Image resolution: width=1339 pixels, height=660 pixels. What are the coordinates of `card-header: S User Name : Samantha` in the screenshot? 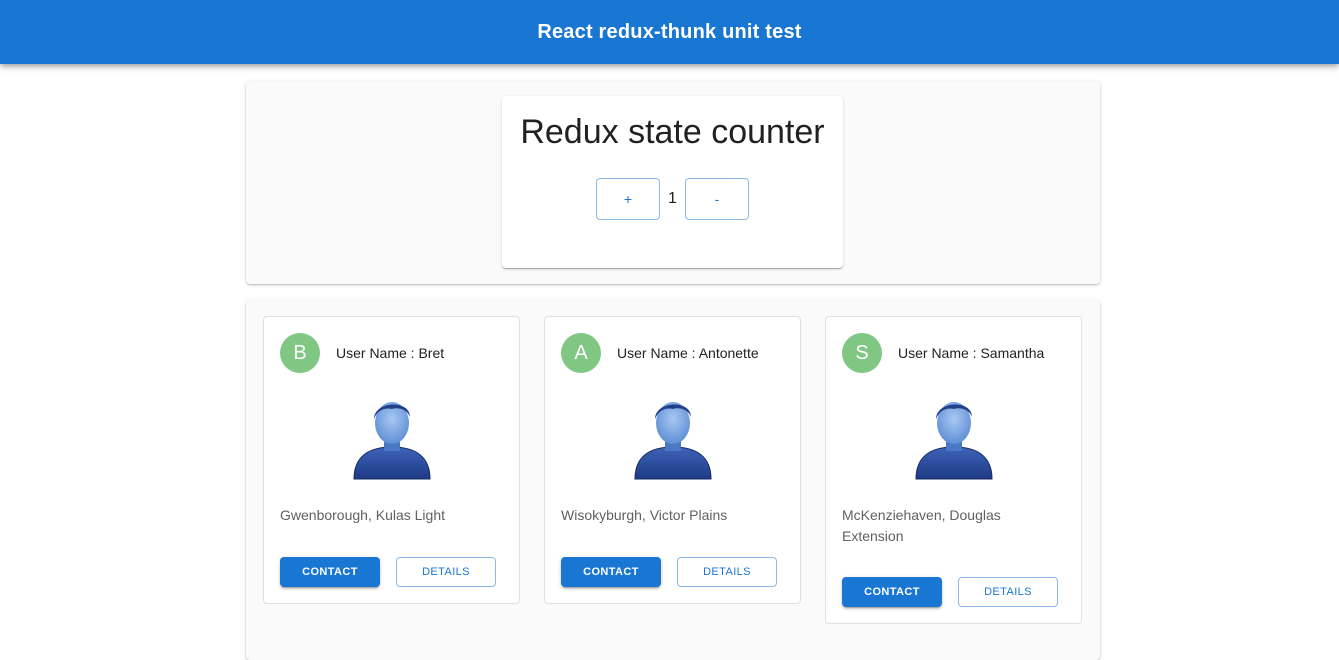 It's located at (952, 353).